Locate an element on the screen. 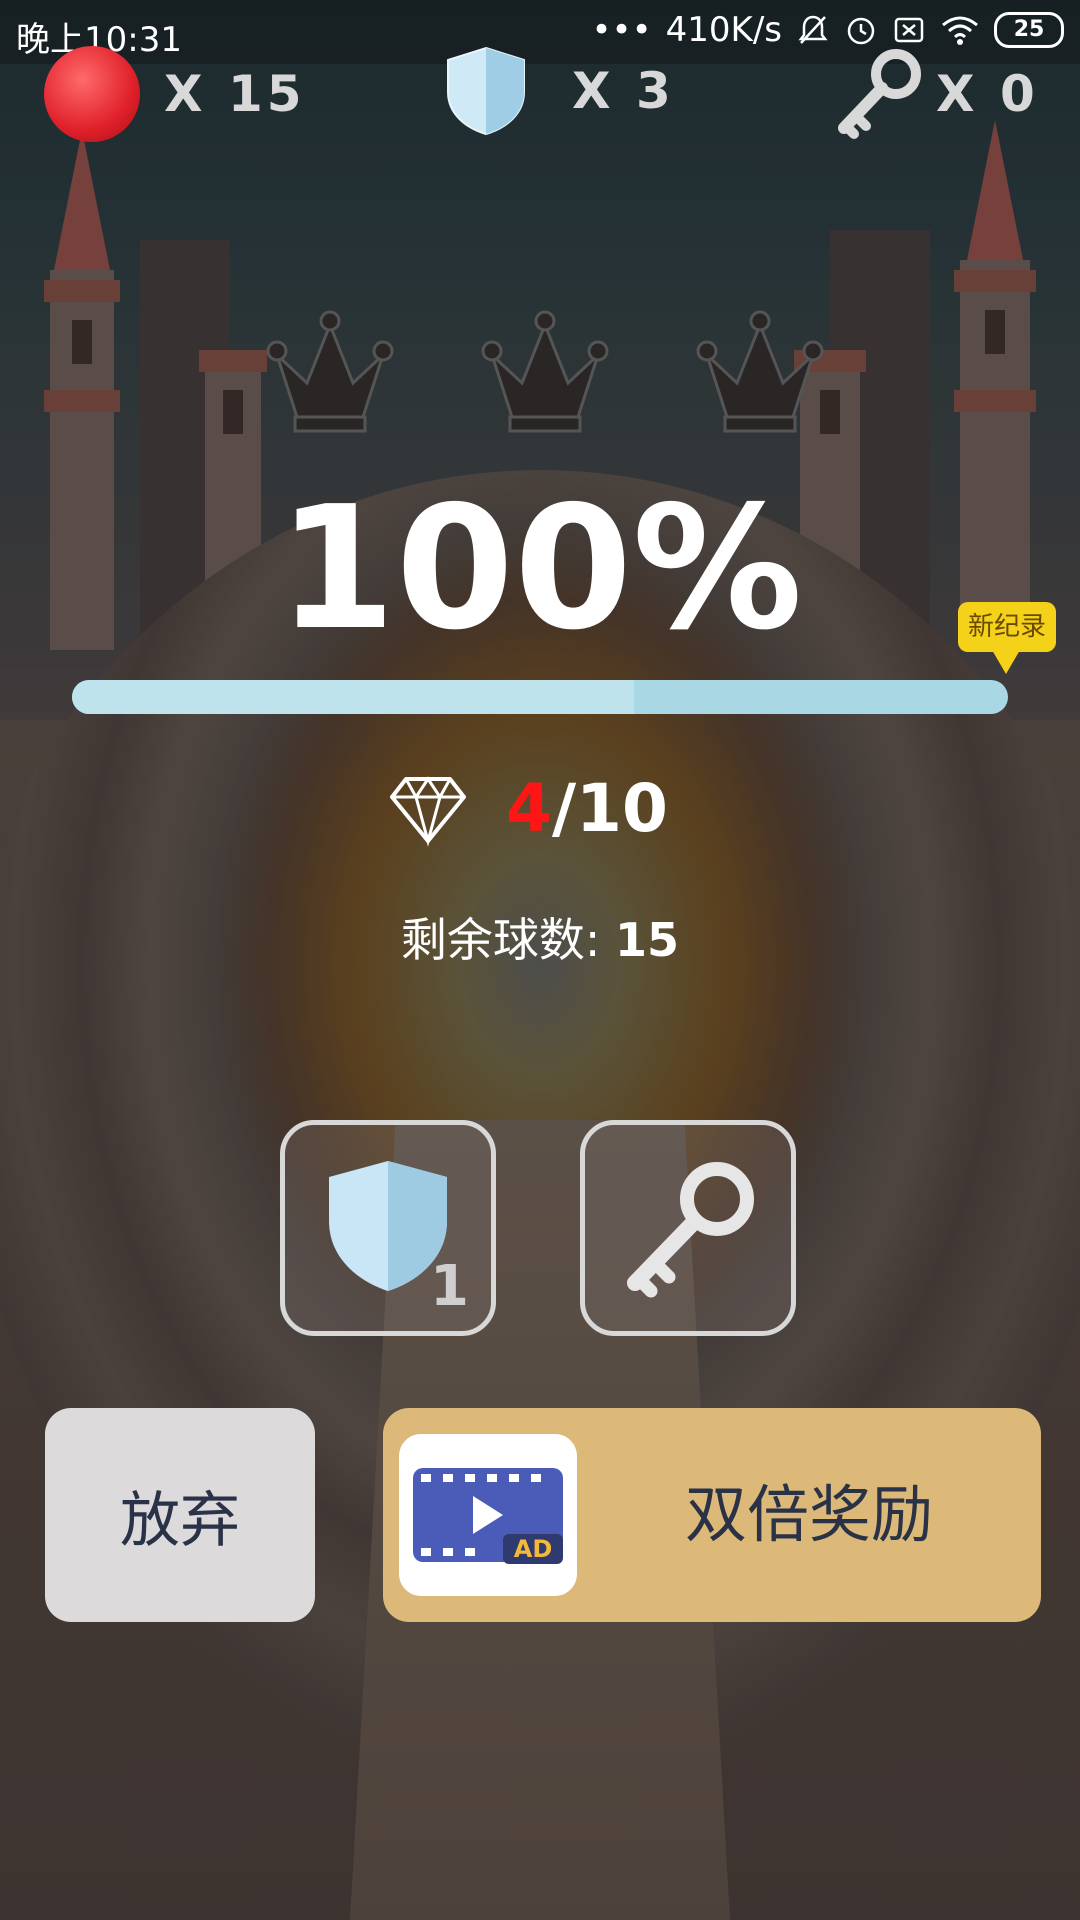 Image resolution: width=1080 pixels, height=1920 pixels. key-item-button is located at coordinates (688, 1228).